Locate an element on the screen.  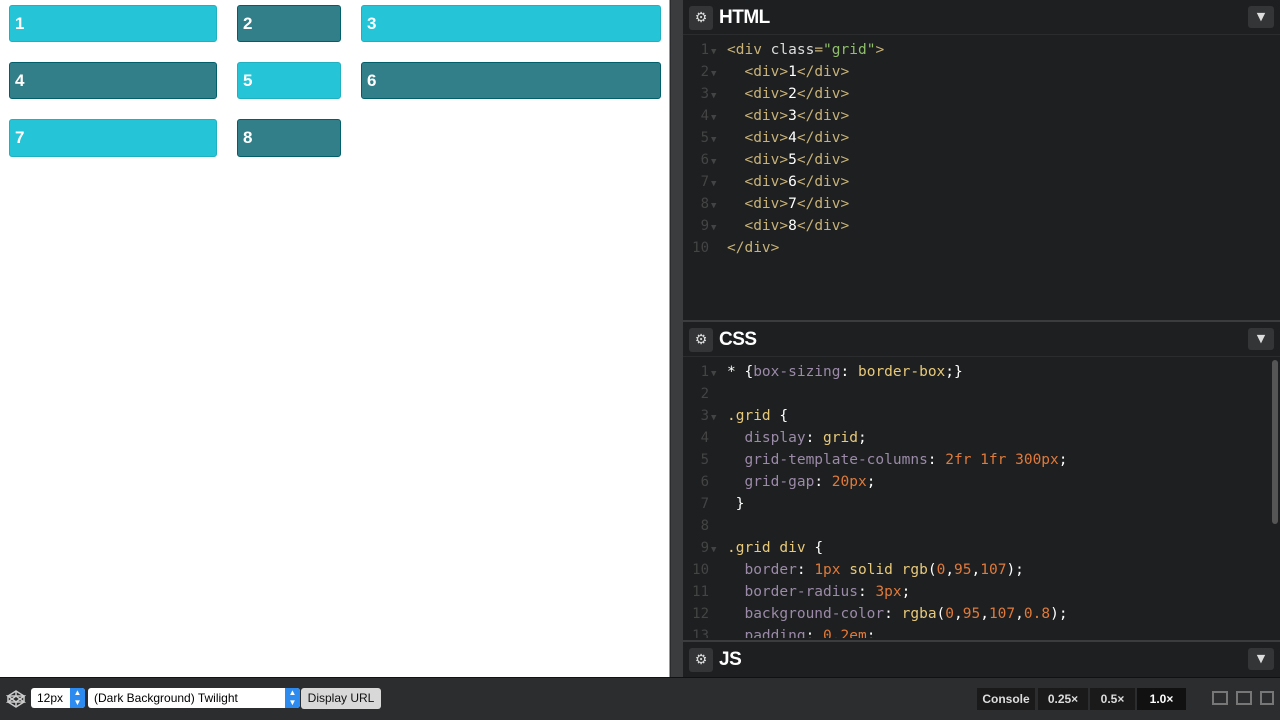
code-line: 6 grid-gap: 20px; is located at coordinates (981, 482).